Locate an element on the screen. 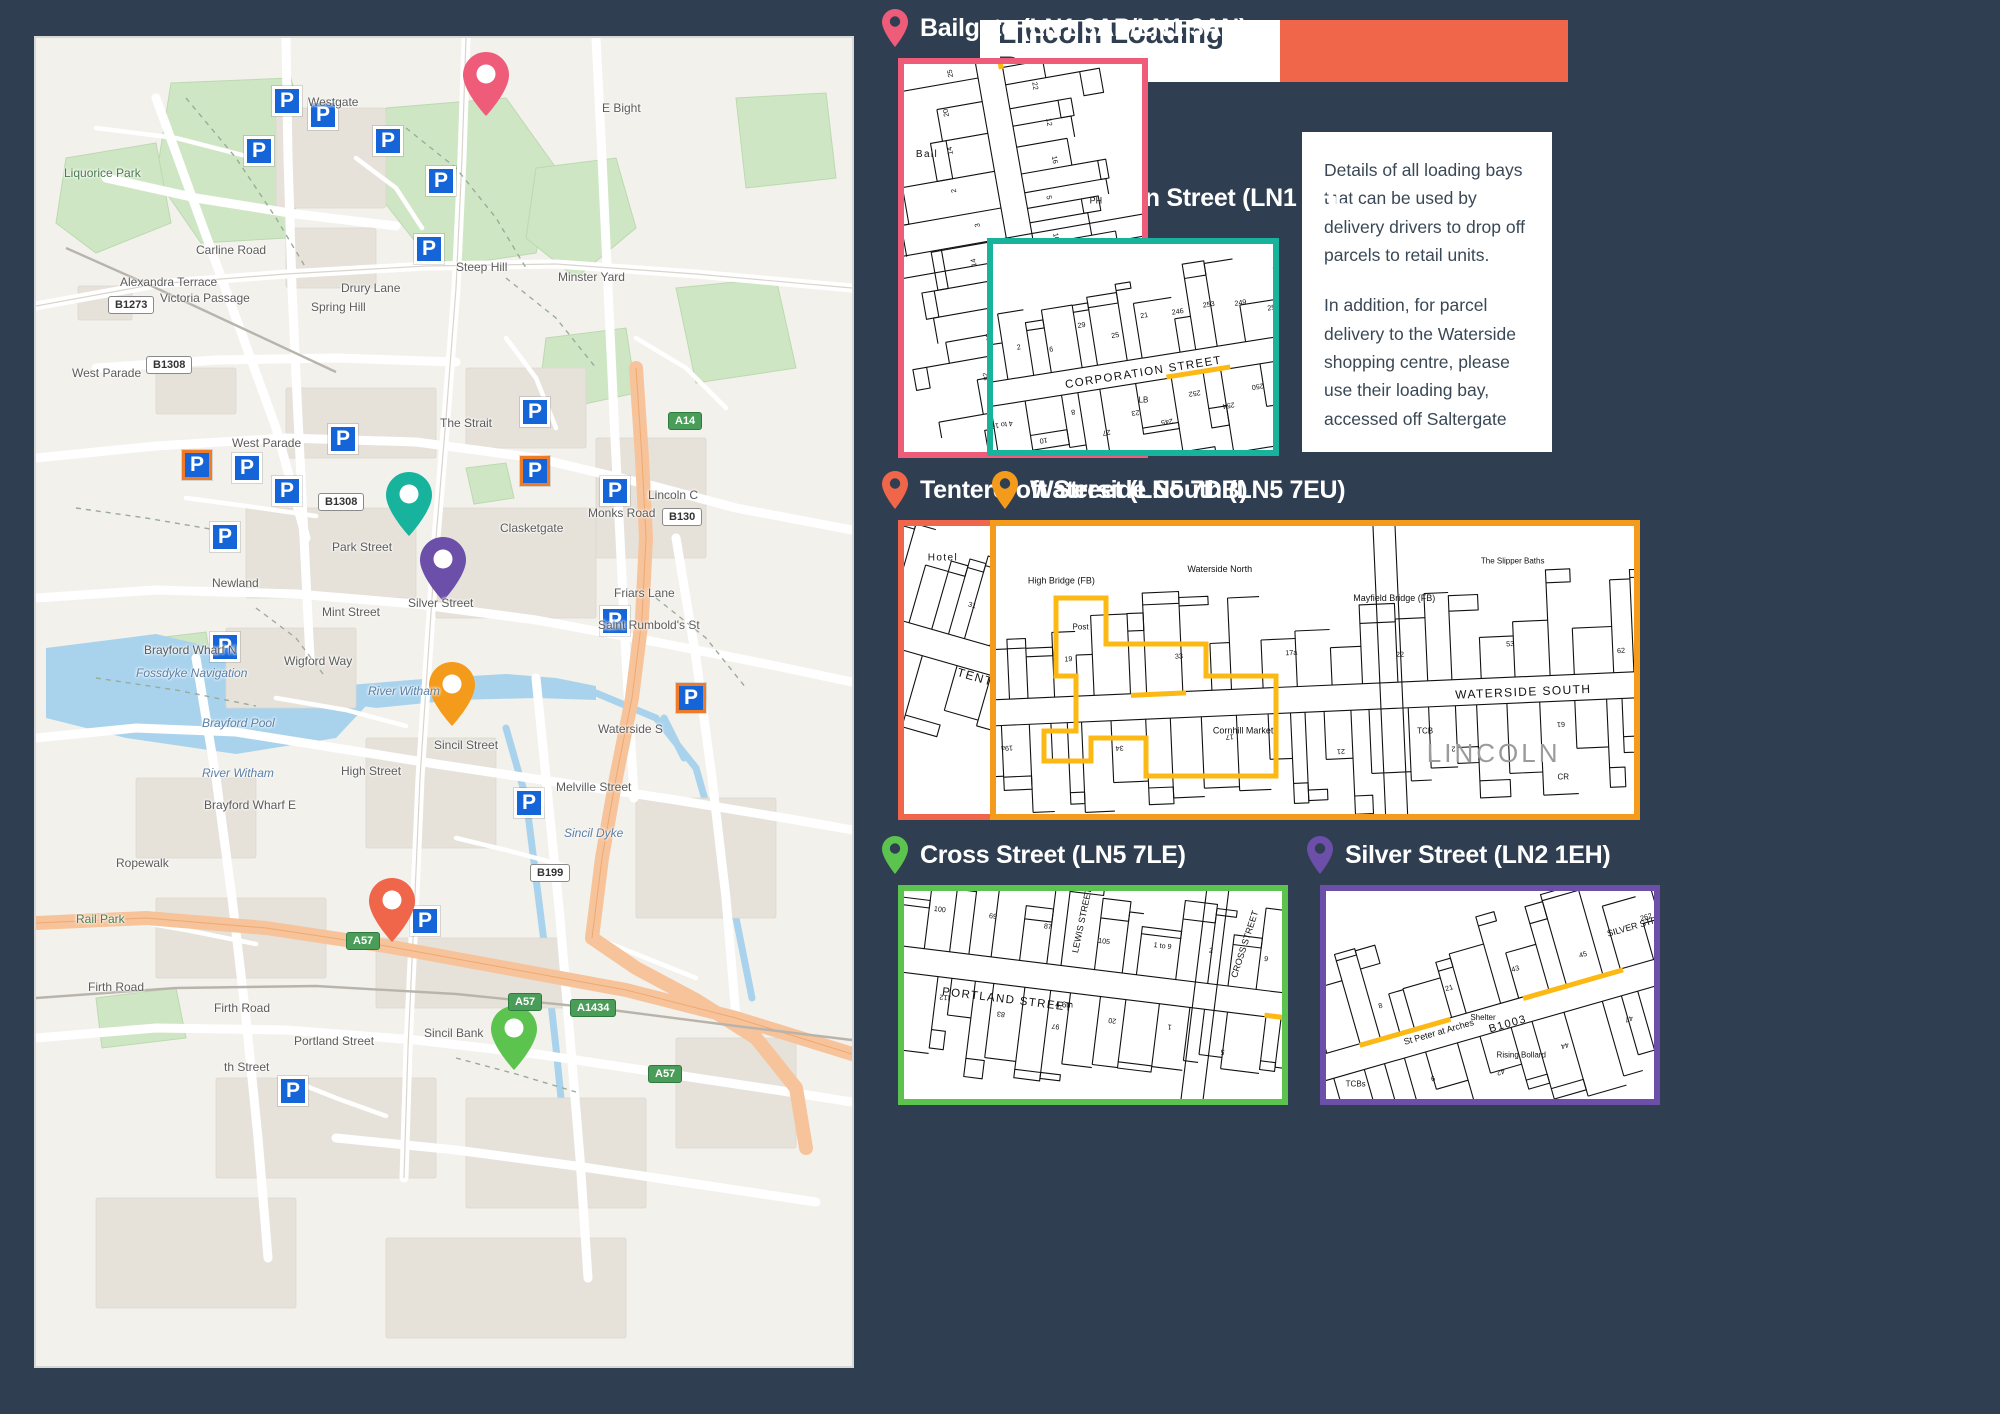  title-accent-bar is located at coordinates (1424, 51).